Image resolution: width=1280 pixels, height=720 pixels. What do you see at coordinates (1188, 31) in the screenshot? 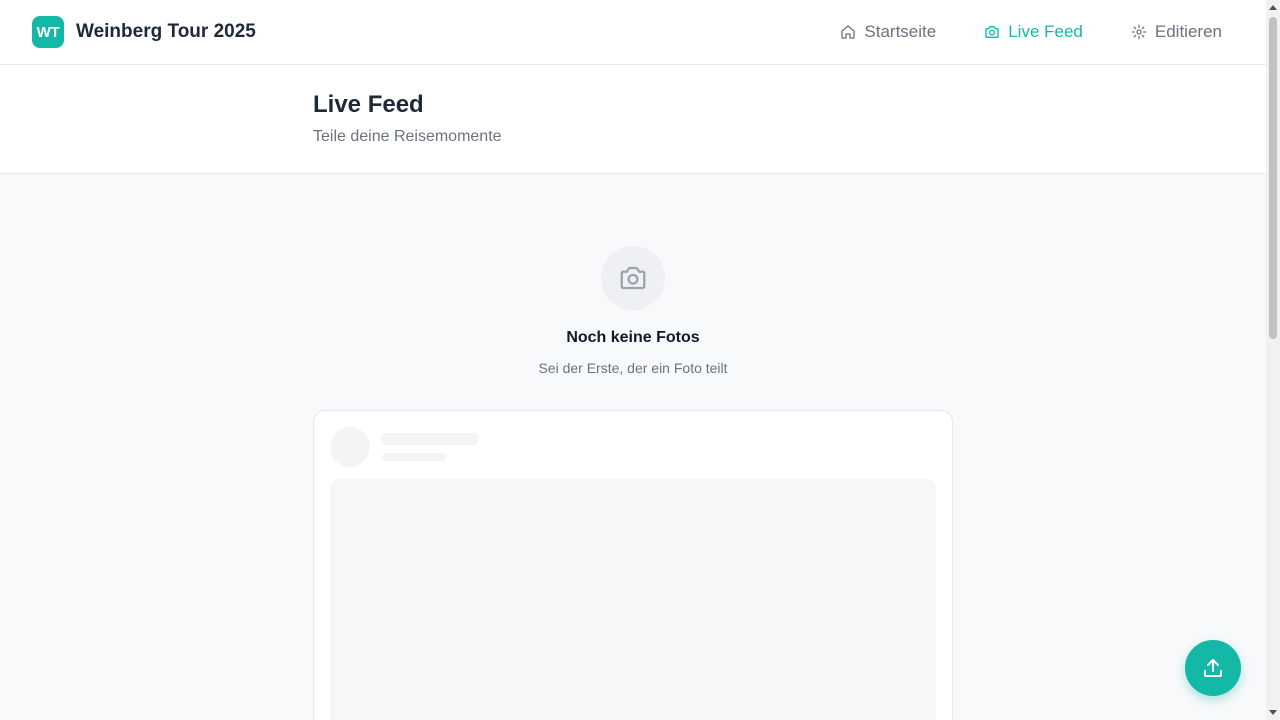
I see `nav-item-label: Editieren` at bounding box center [1188, 31].